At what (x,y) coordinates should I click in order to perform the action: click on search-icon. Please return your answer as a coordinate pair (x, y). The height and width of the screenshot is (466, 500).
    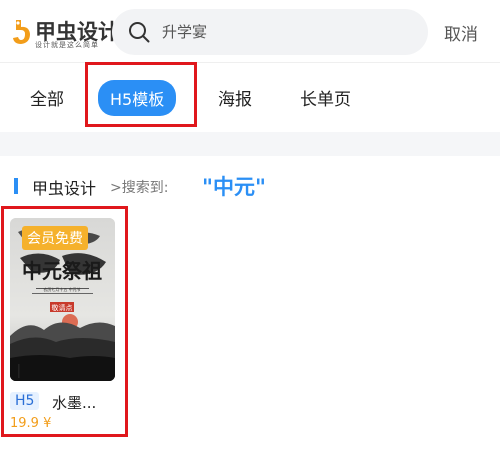
    Looking at the image, I should click on (139, 32).